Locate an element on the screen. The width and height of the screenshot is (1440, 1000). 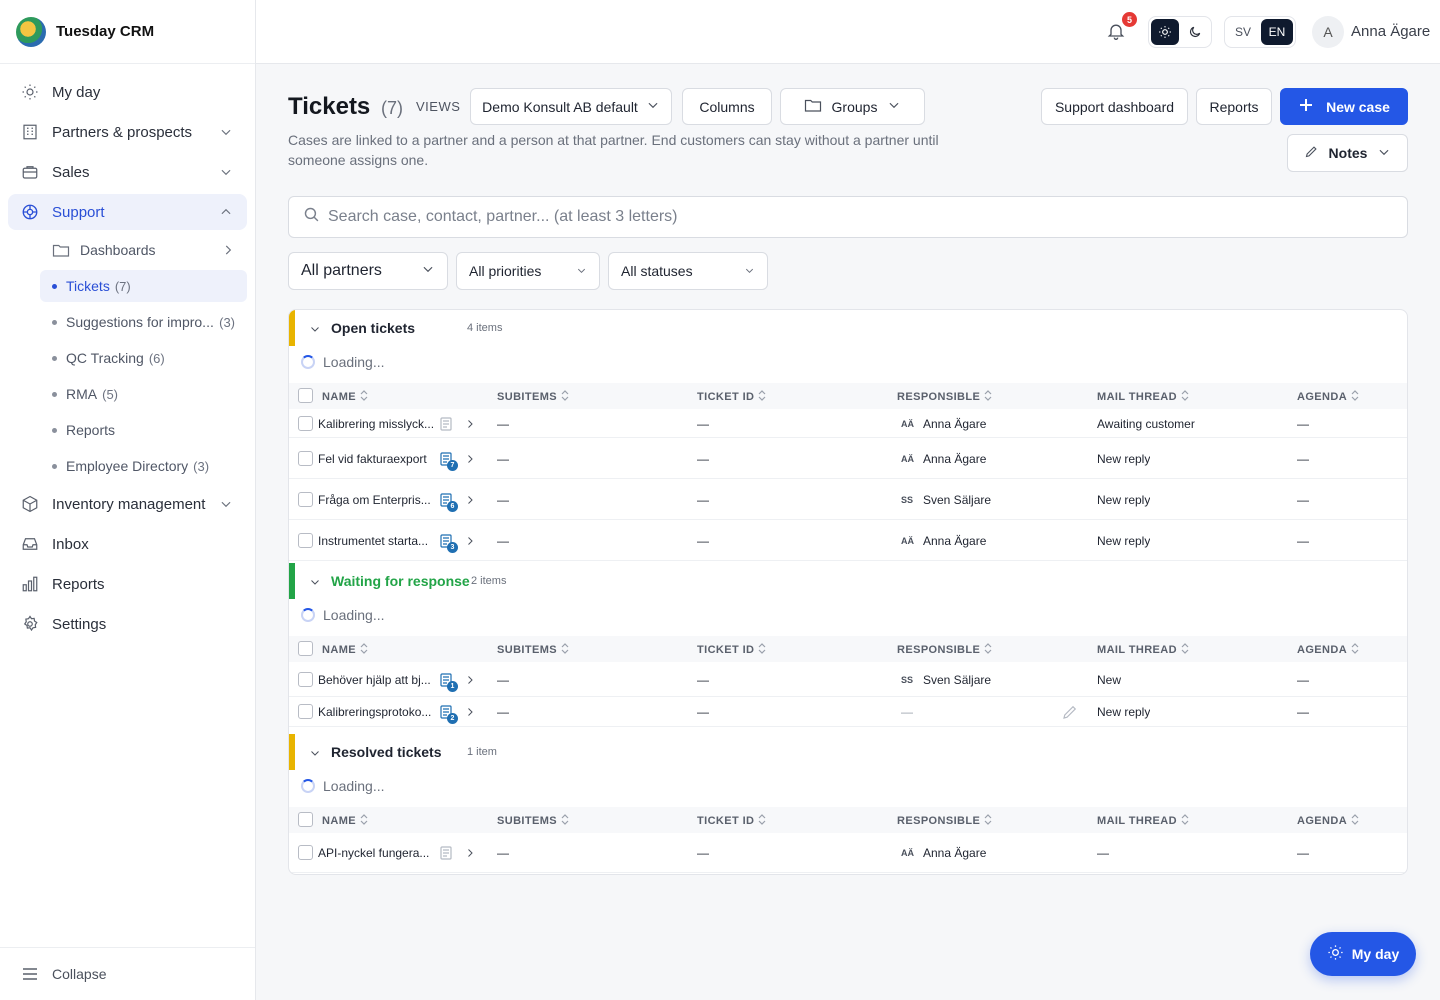
statuses-filter: All statuses is located at coordinates (688, 271).